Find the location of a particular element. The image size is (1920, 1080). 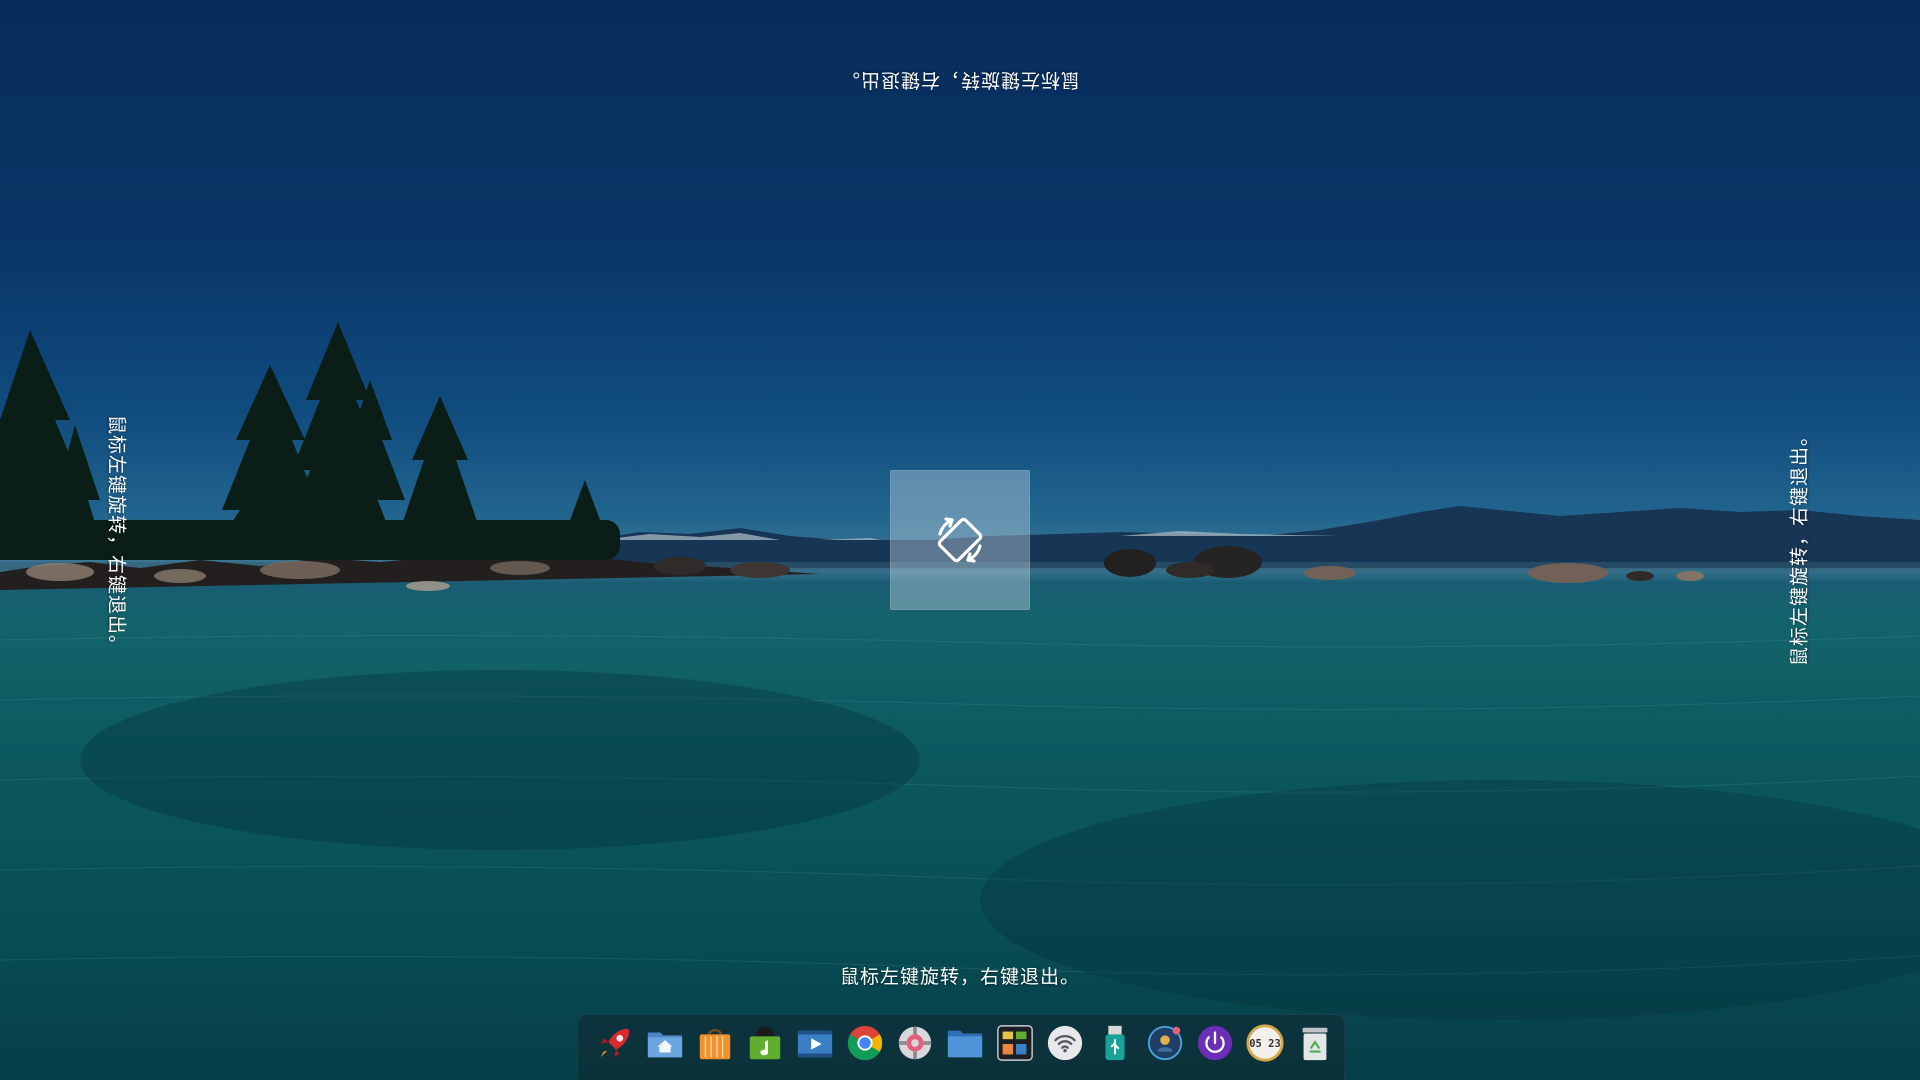

launcher-rocket-icon is located at coordinates (615, 1043).